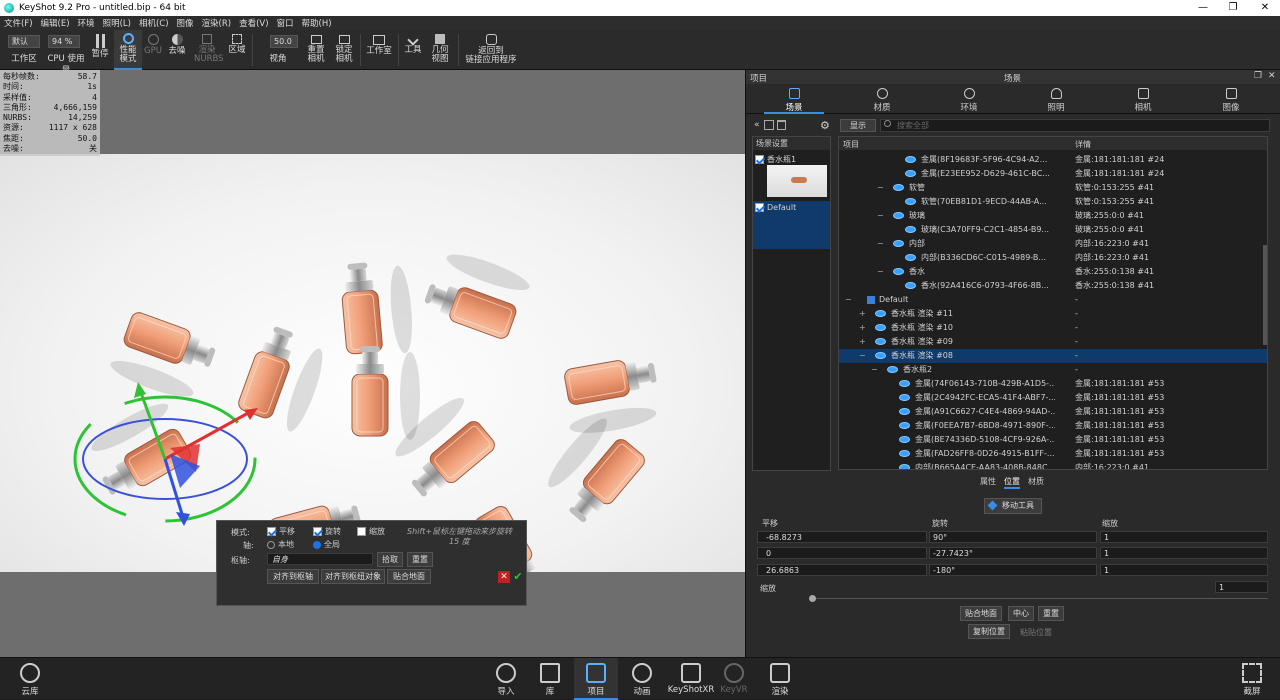 This screenshot has width=1280, height=700. I want to click on scale-y-input: 1, so click(1184, 553).